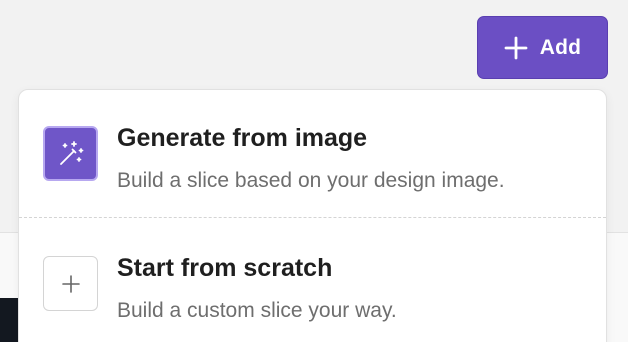 This screenshot has height=342, width=628. I want to click on background-dark-panel, so click(10, 320).